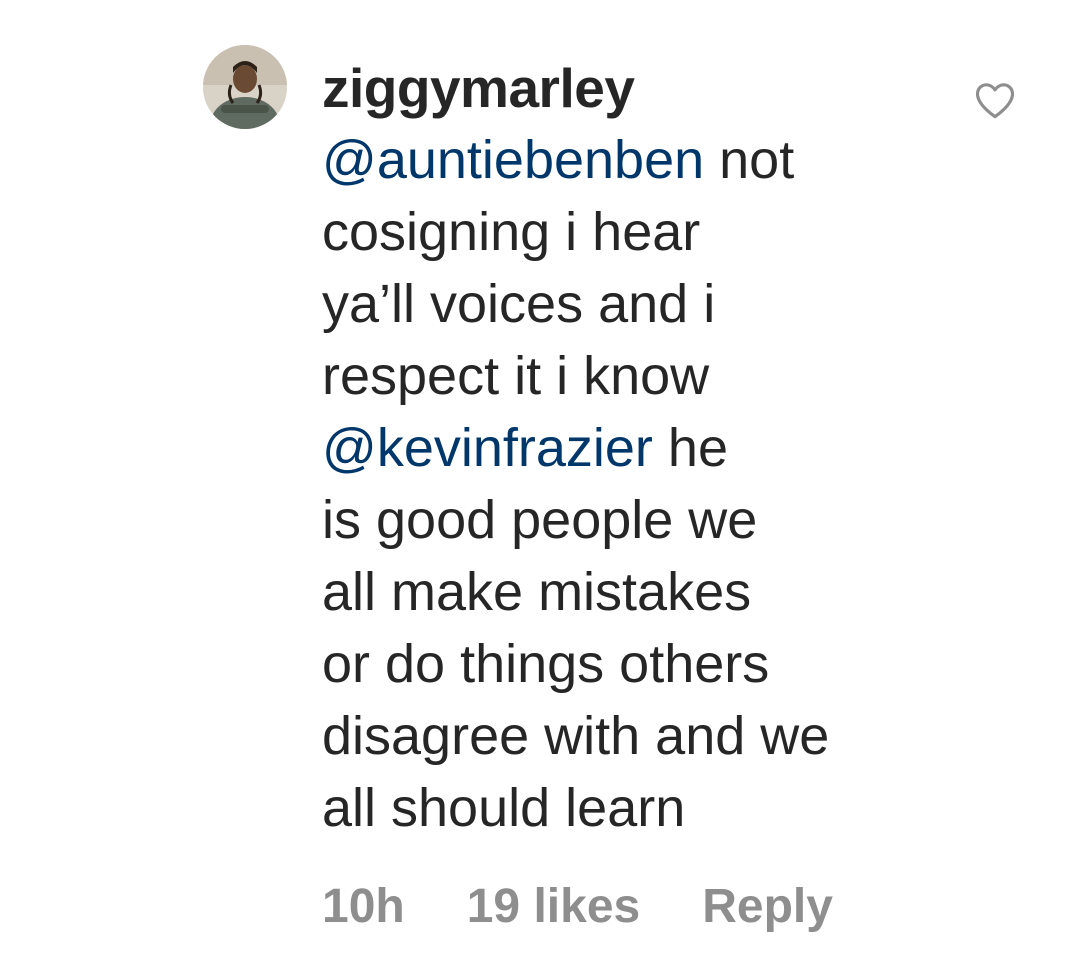  Describe the element at coordinates (537, 592) in the screenshot. I see `comment-line-text: all make mistakes` at that location.